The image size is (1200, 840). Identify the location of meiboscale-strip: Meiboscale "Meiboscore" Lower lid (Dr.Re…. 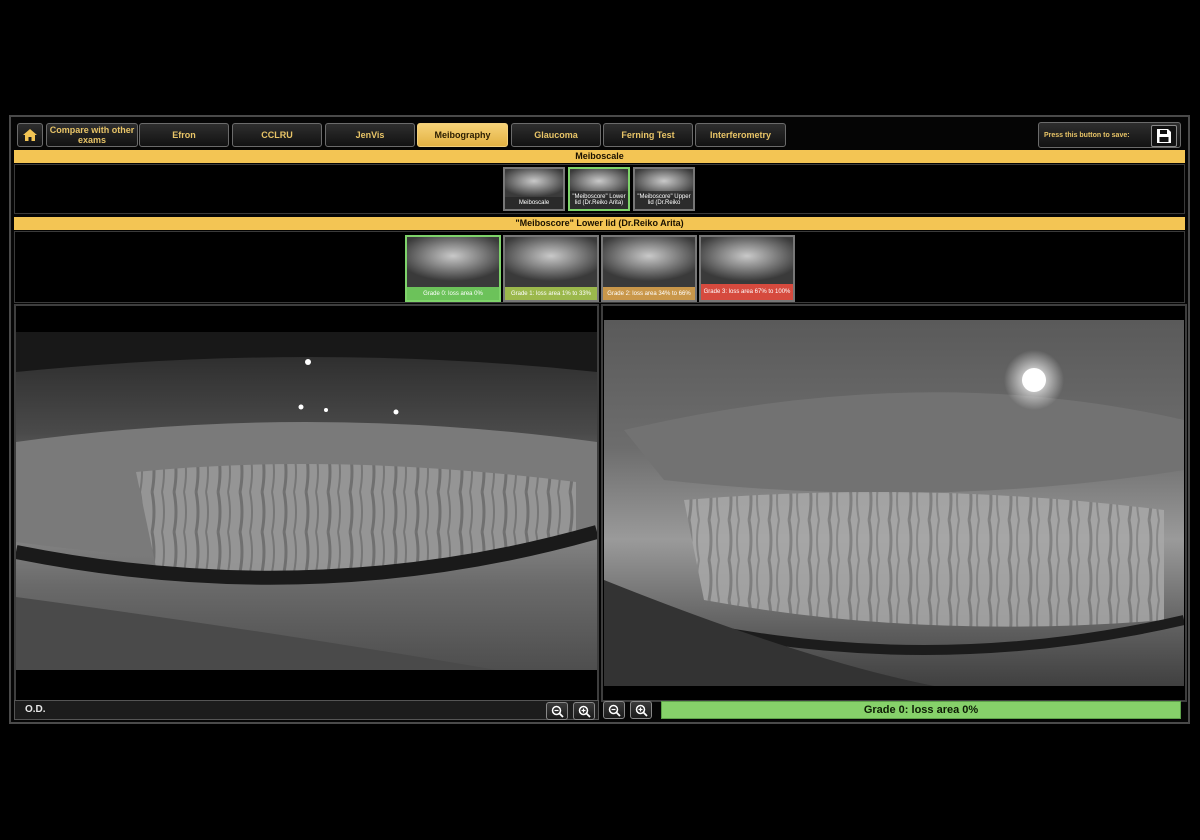
(599, 189).